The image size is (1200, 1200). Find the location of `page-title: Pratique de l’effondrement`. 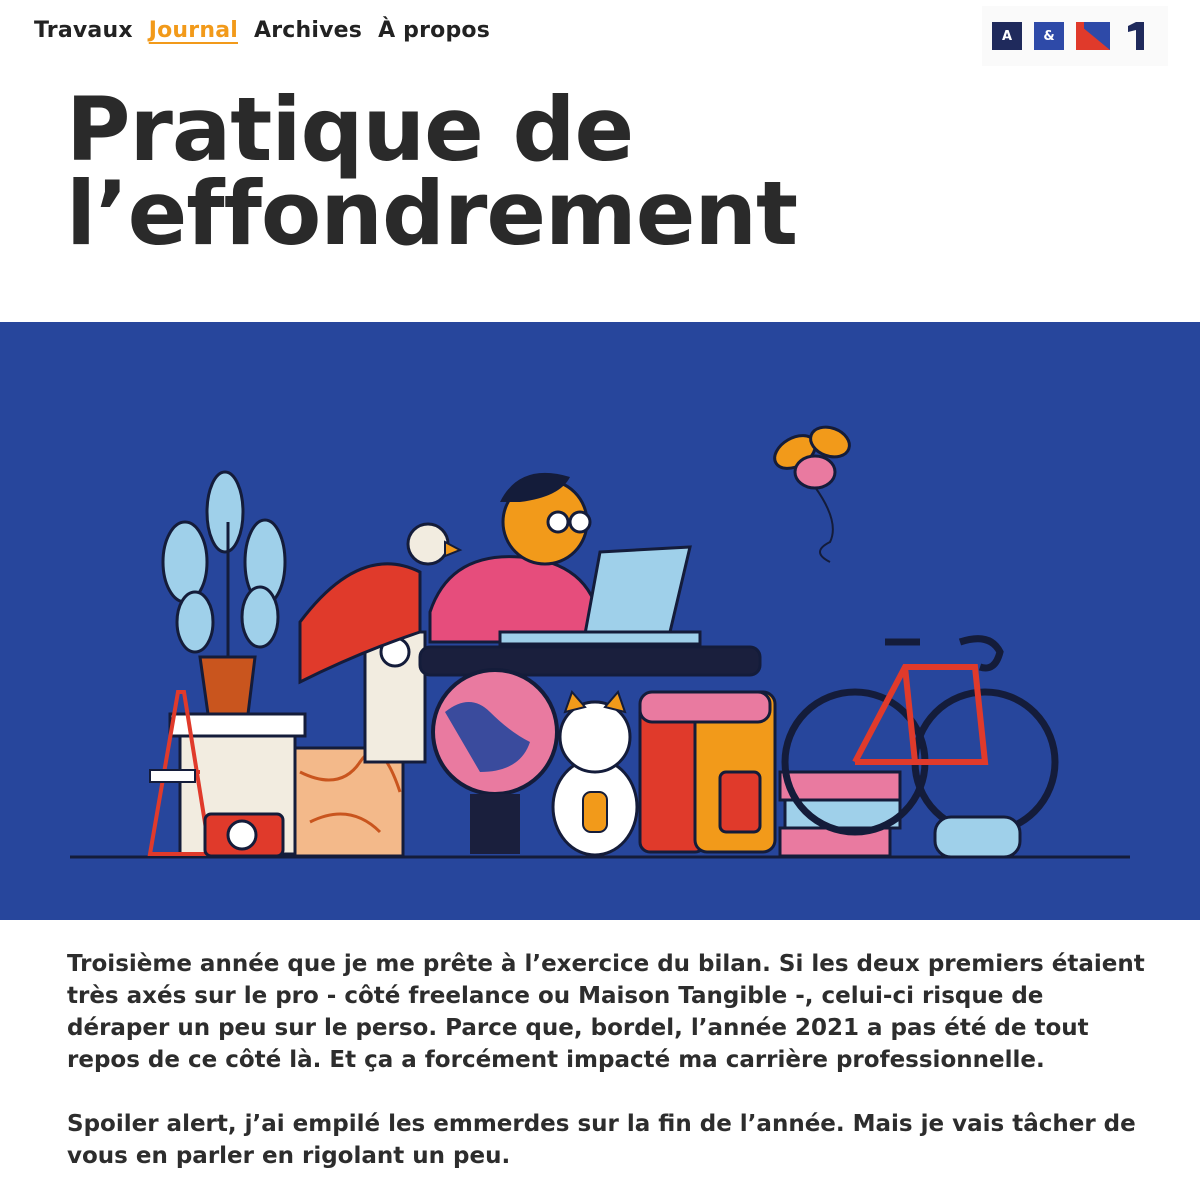

page-title: Pratique de l’effondrement is located at coordinates (566, 172).